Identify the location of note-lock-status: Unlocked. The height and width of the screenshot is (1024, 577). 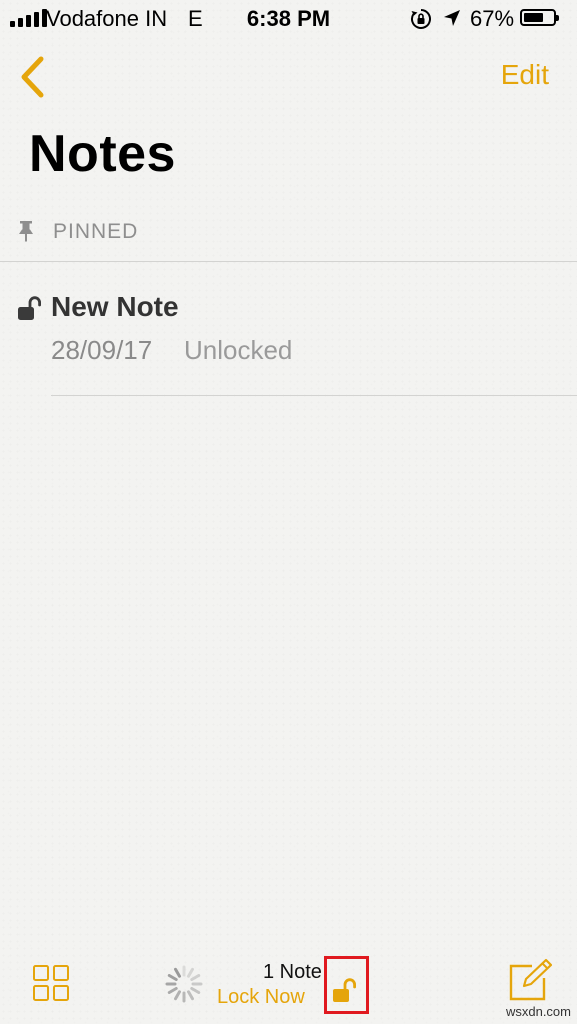
(238, 350).